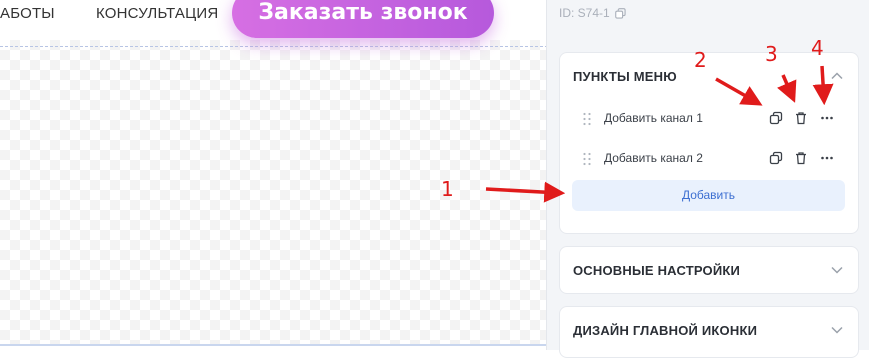 This screenshot has width=872, height=358. I want to click on widget-id-text: ID: S74-1, so click(584, 13).